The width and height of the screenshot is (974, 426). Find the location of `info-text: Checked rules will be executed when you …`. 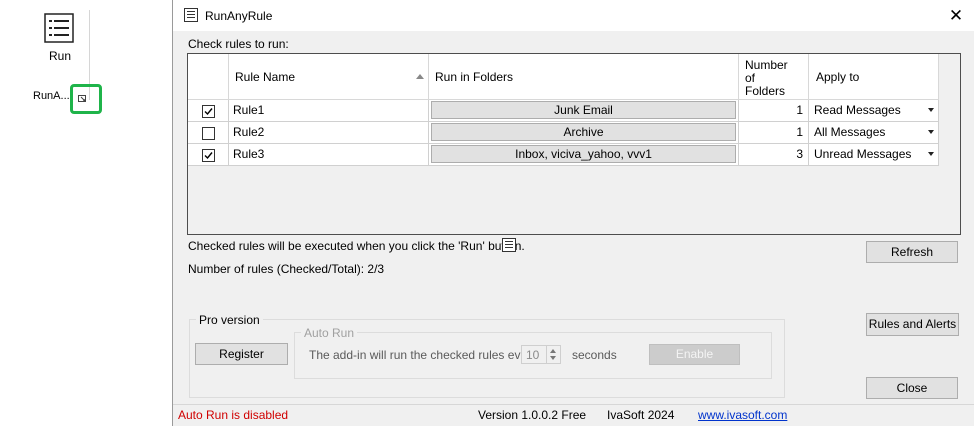

info-text: Checked rules will be executed when you … is located at coordinates (356, 246).